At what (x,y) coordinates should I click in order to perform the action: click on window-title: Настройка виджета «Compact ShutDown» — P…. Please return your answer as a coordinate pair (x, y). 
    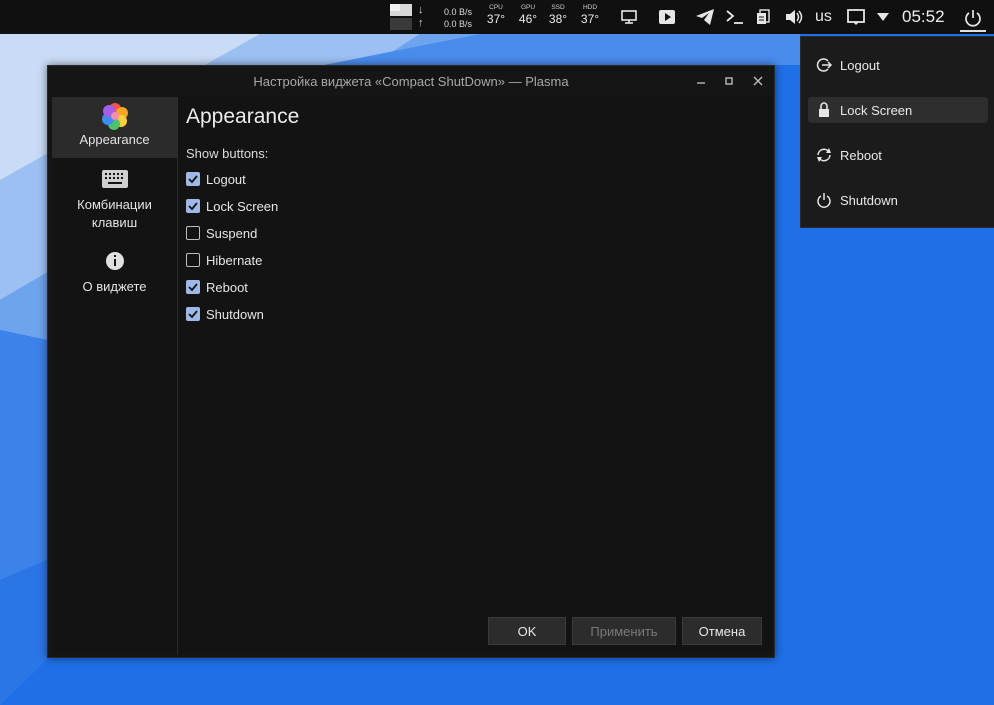
    Looking at the image, I should click on (411, 81).